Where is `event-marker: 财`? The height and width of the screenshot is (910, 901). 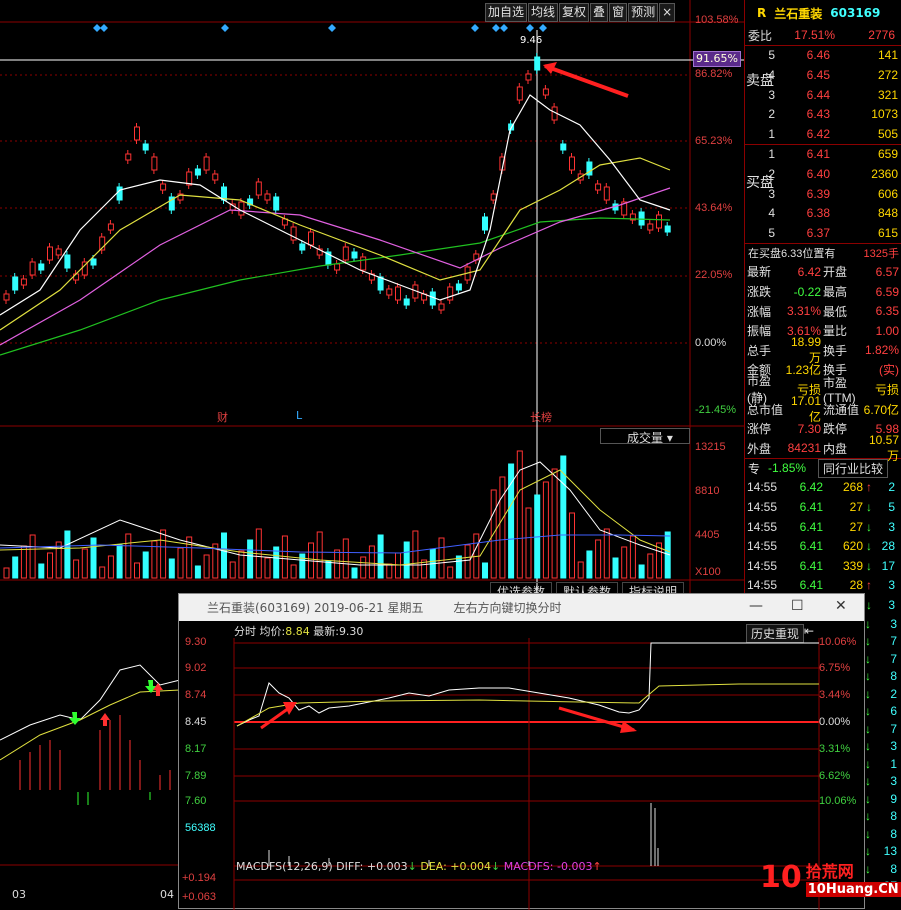 event-marker: 财 is located at coordinates (222, 417).